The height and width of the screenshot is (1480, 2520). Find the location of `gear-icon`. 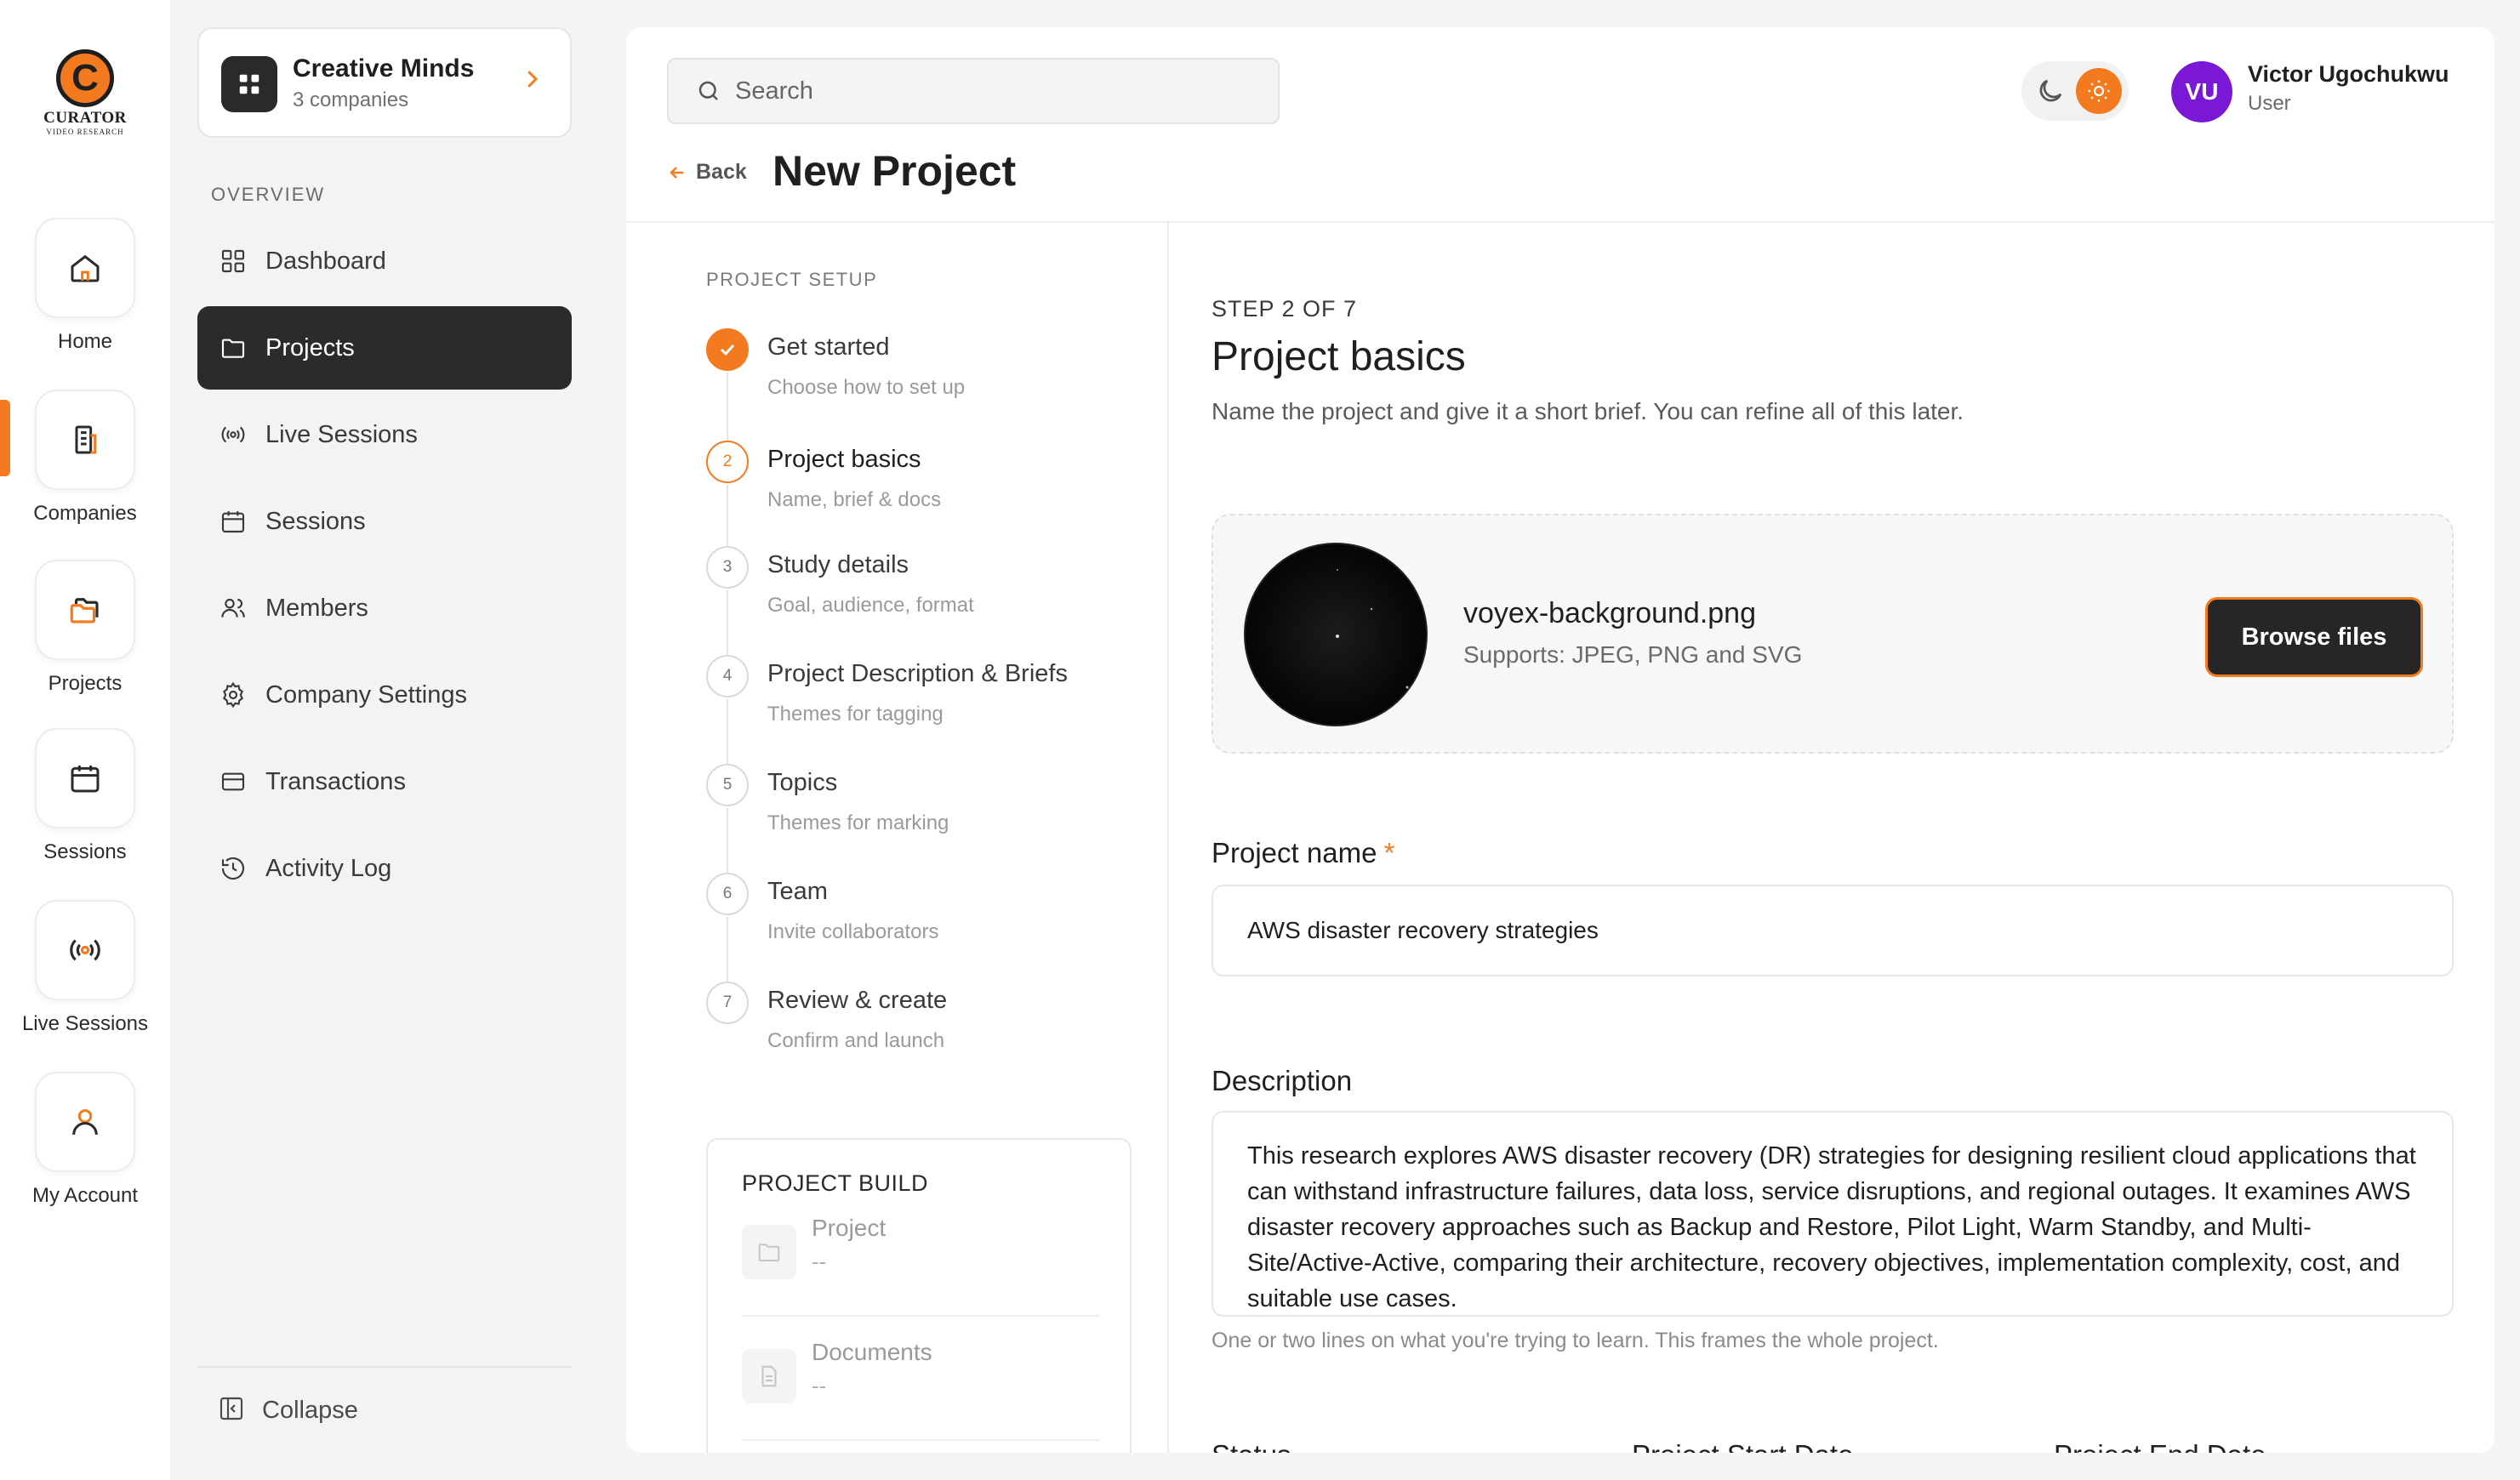

gear-icon is located at coordinates (233, 695).